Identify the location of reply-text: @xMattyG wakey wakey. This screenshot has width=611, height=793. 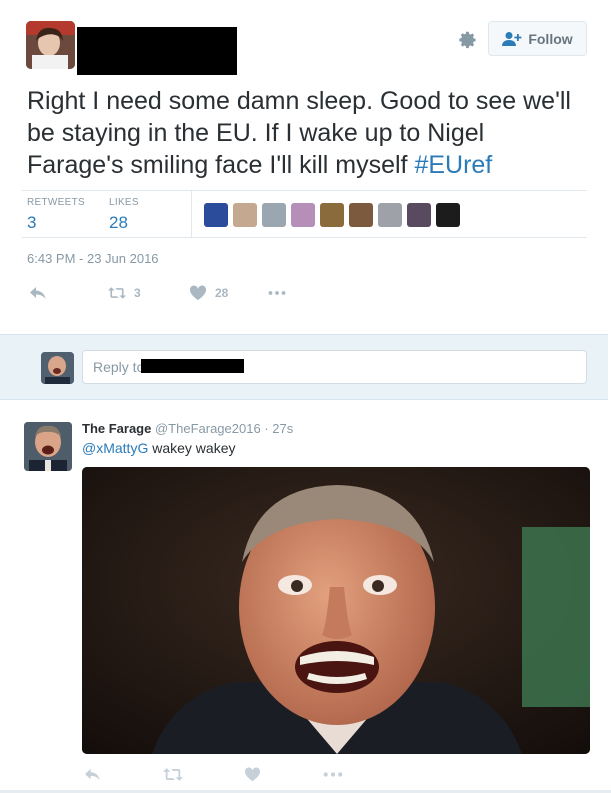
(159, 448).